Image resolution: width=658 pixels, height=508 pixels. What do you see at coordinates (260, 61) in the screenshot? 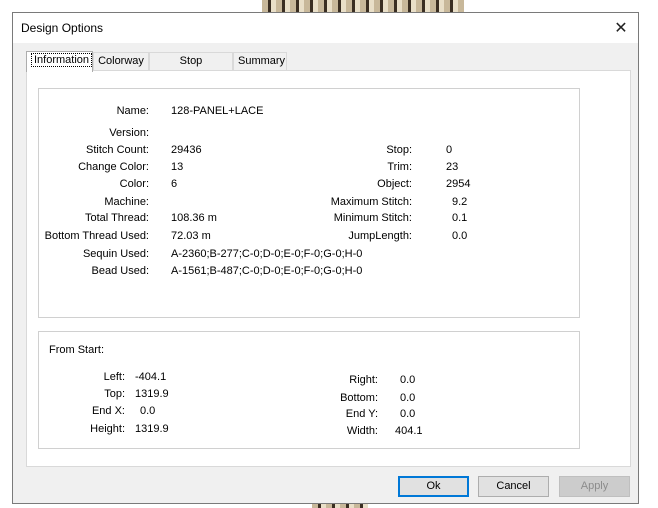
I see `tab-summary: Summary` at bounding box center [260, 61].